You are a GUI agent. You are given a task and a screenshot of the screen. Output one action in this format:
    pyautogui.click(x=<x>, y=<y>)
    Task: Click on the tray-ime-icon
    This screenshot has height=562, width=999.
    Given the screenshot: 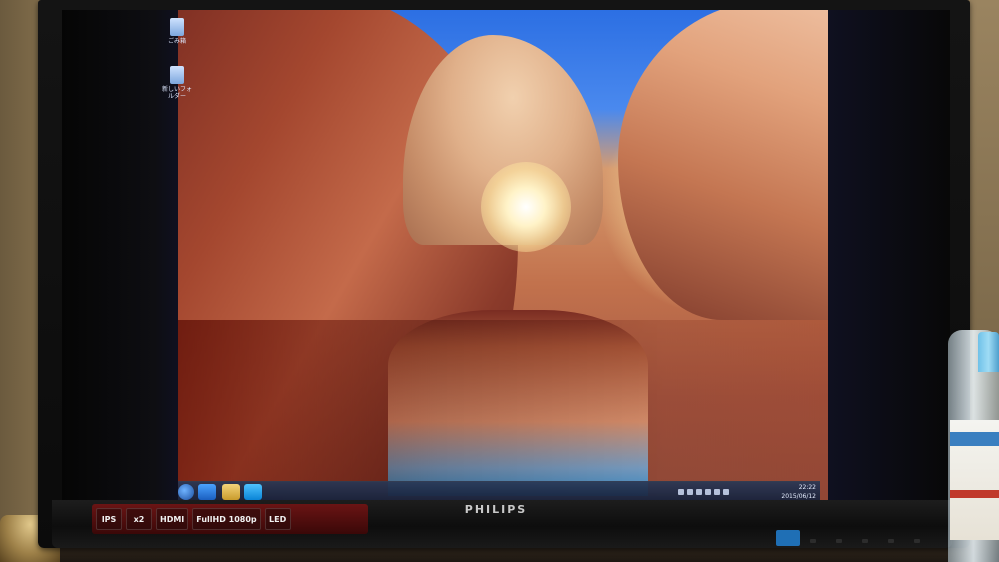 What is the action you would take?
    pyautogui.click(x=717, y=492)
    